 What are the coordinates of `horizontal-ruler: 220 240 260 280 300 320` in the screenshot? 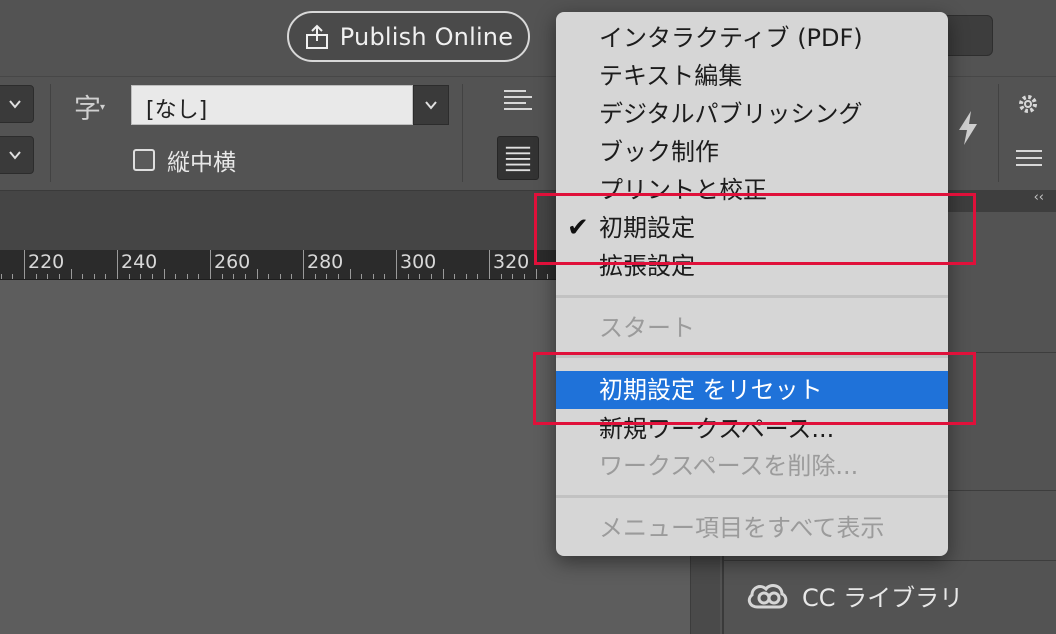 It's located at (280, 265).